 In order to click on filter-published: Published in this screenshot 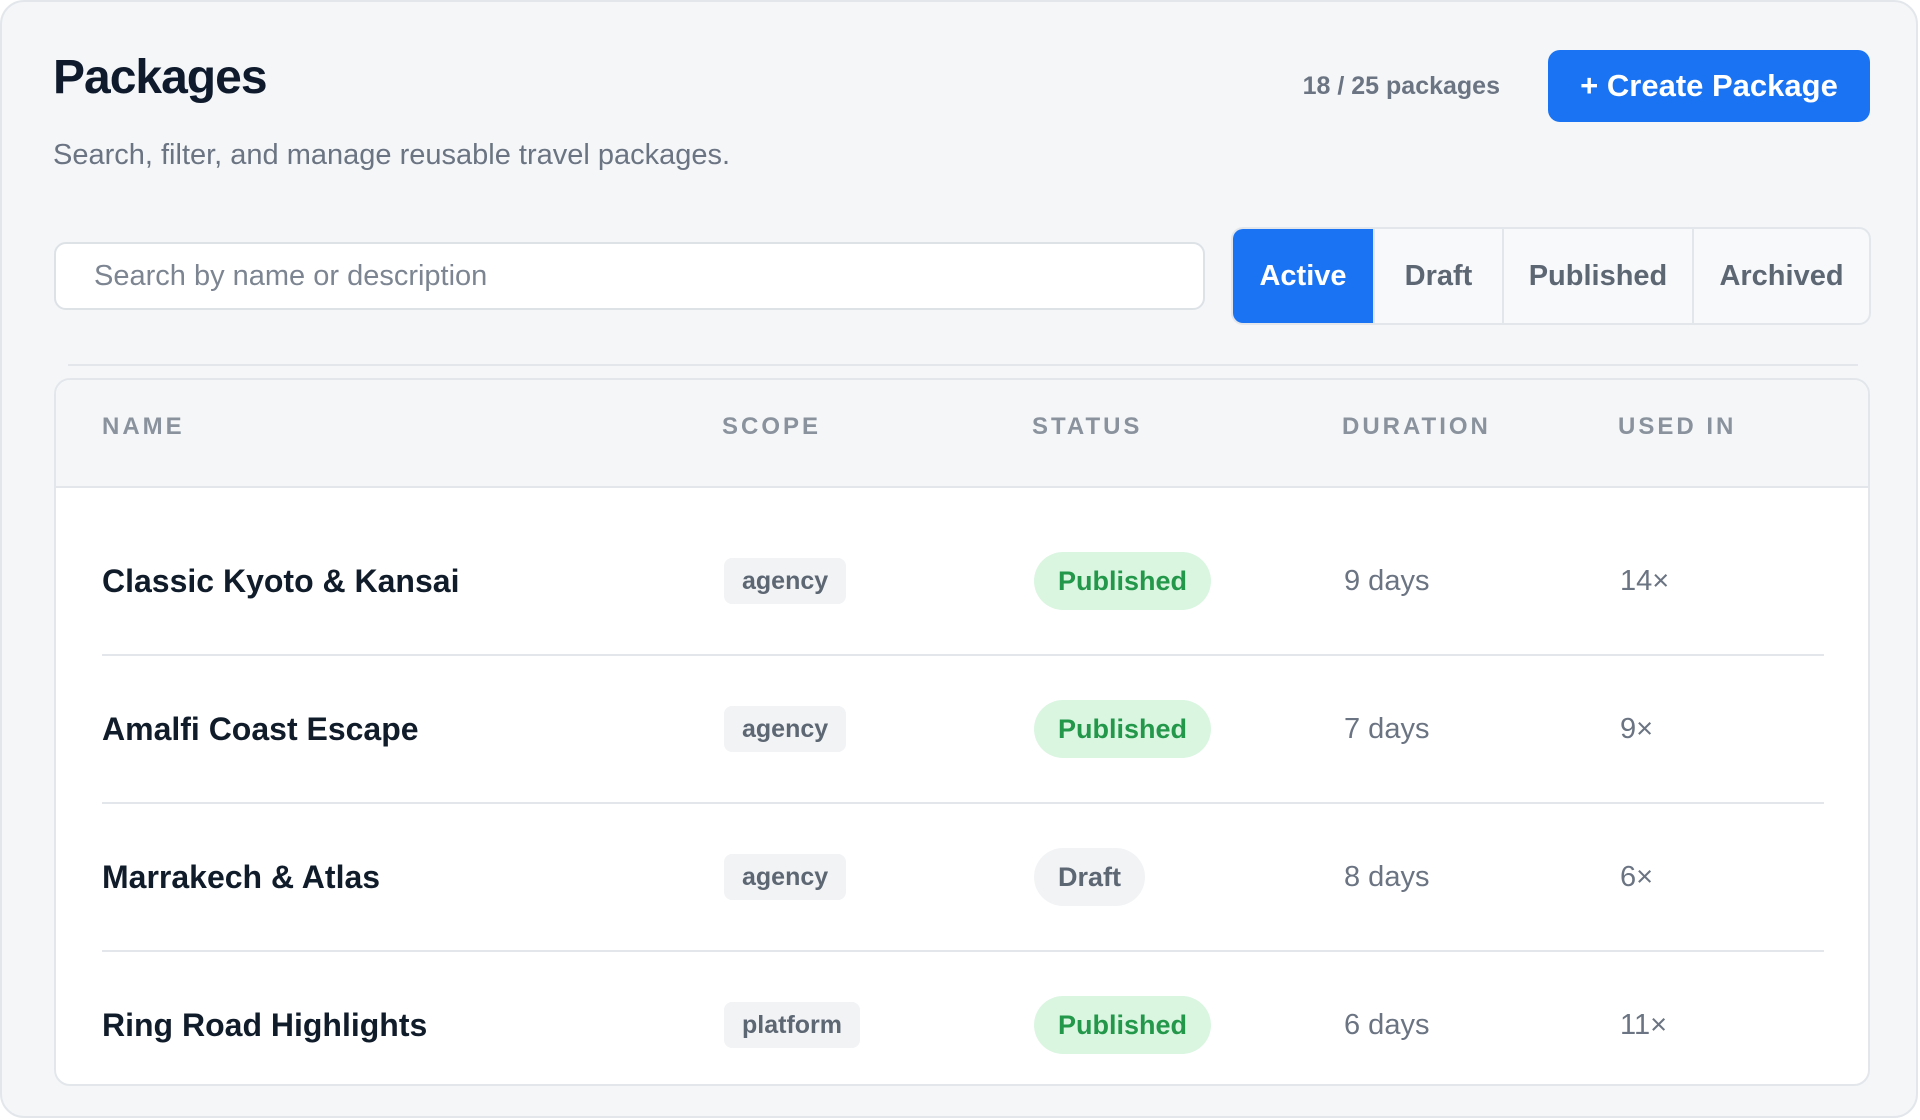, I will do `click(1599, 276)`.